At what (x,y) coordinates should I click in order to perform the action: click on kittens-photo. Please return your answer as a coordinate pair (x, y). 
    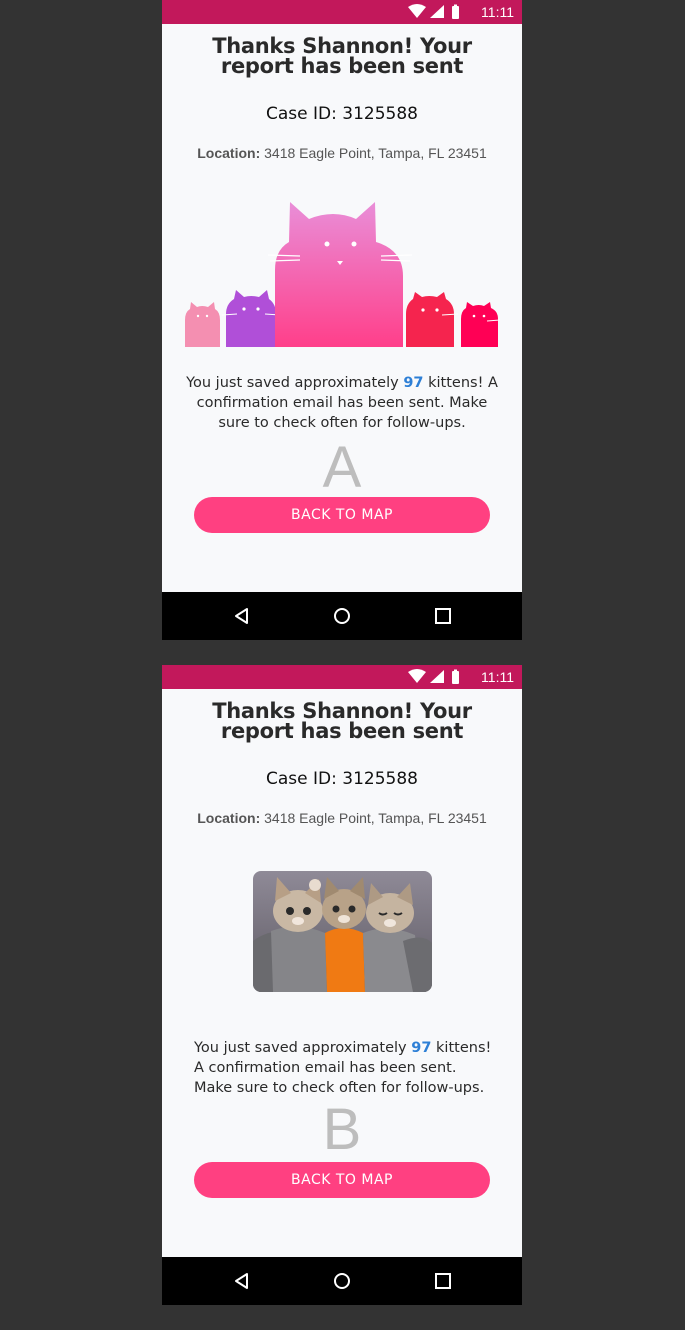
    Looking at the image, I should click on (342, 931).